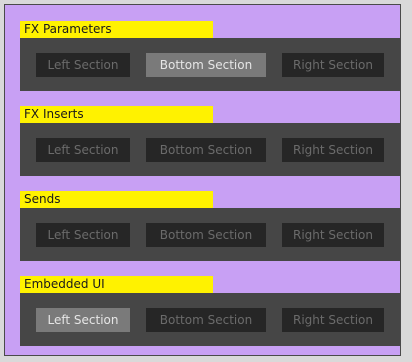  I want to click on group-header: FX Parameters, so click(116, 29).